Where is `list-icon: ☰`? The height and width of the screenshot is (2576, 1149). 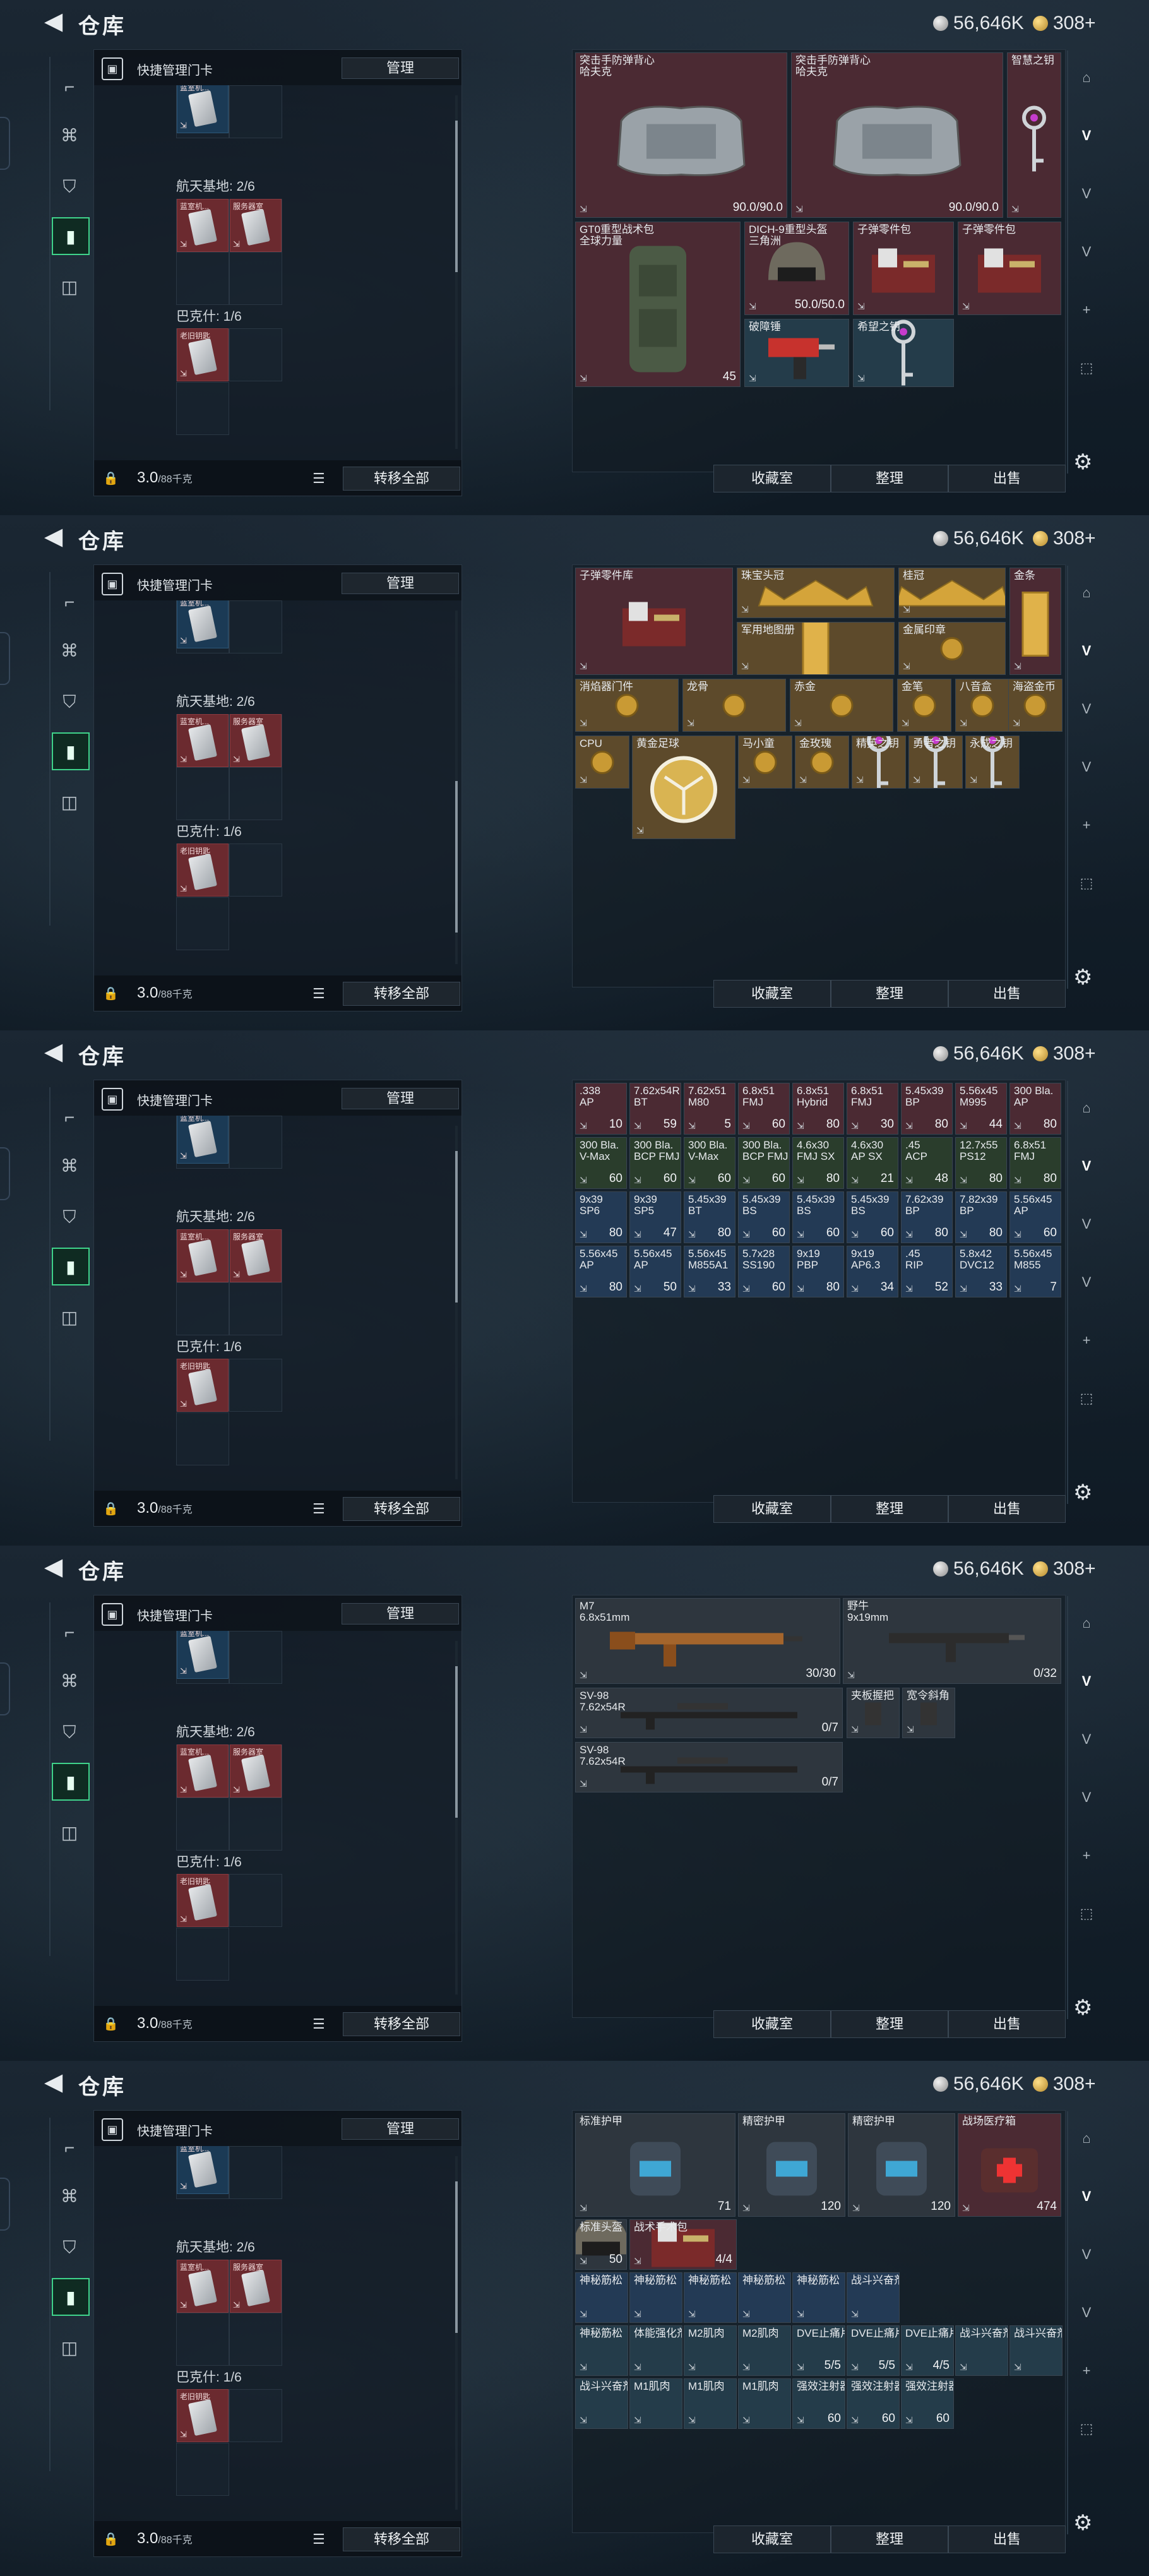
list-icon: ☰ is located at coordinates (319, 994).